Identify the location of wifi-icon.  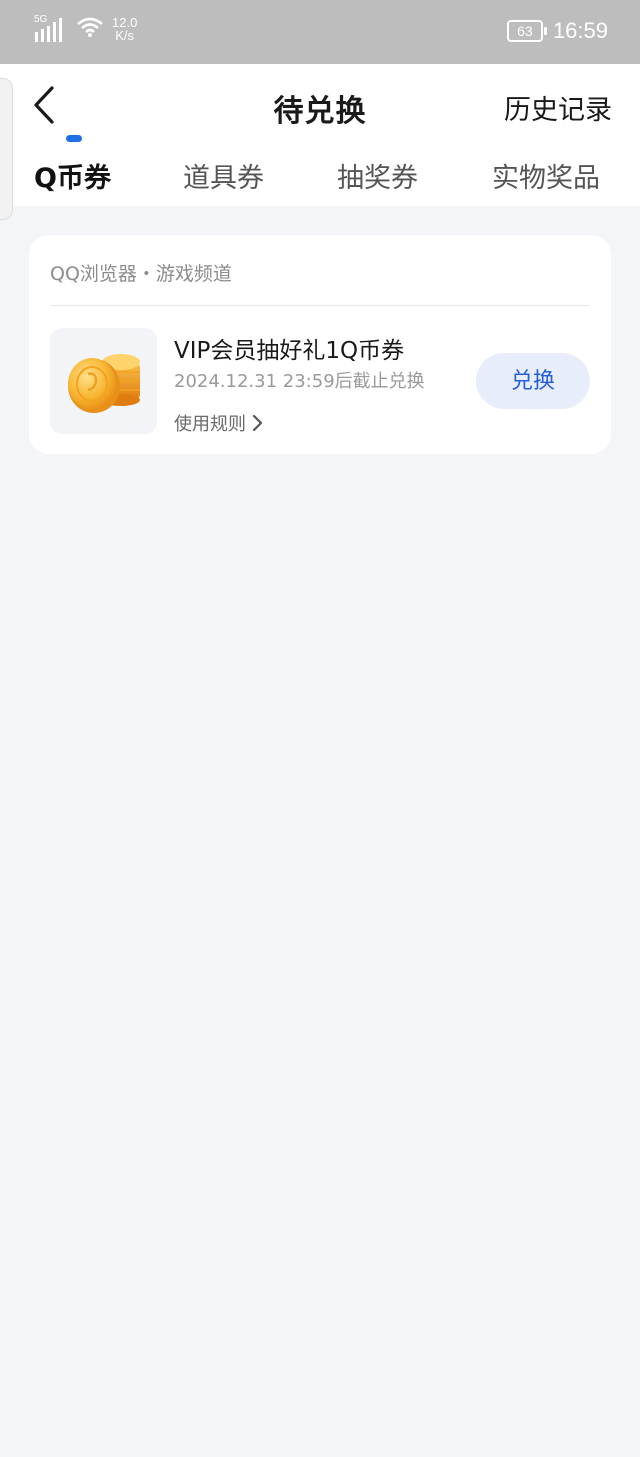
(90, 29).